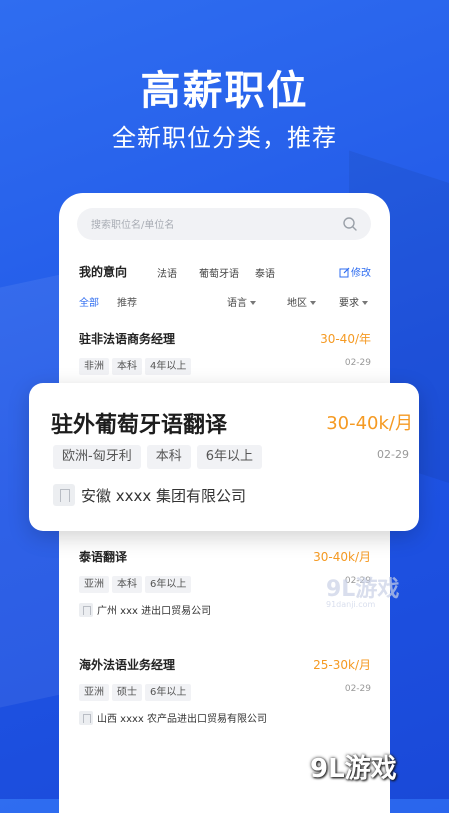 Image resolution: width=449 pixels, height=813 pixels. I want to click on language-dropdown: 语言, so click(241, 301).